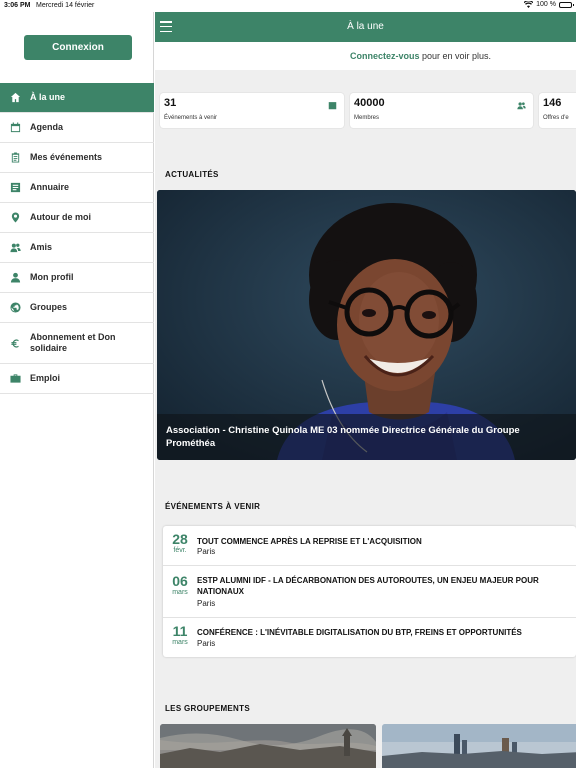  I want to click on stat-label: Membres, so click(367, 118).